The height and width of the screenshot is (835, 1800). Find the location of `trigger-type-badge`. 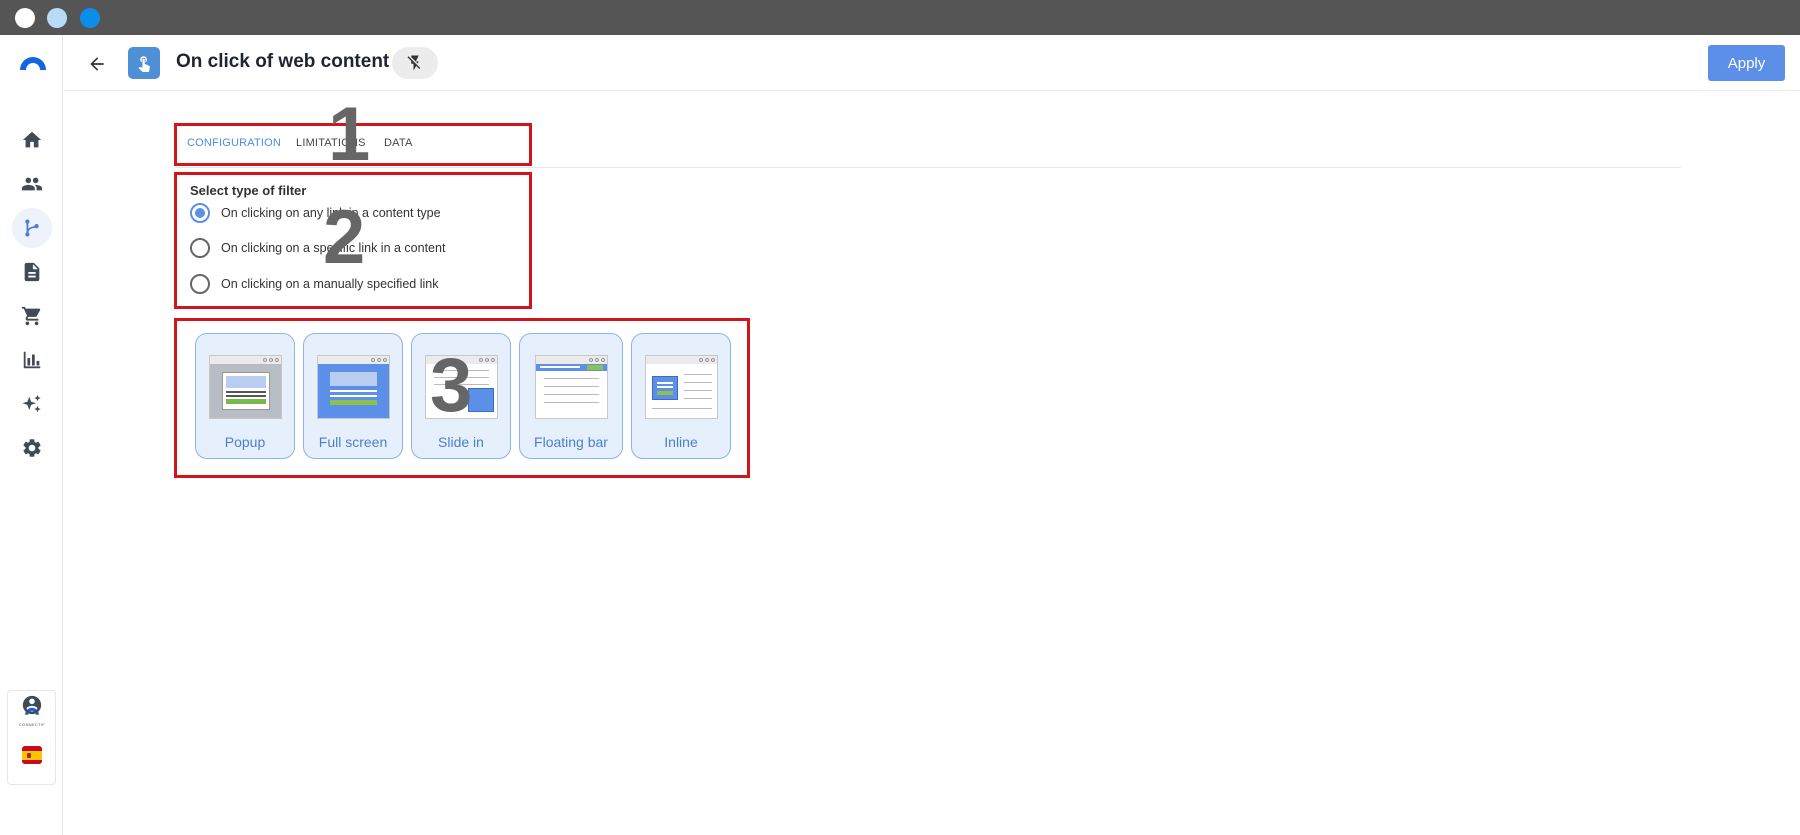

trigger-type-badge is located at coordinates (144, 63).